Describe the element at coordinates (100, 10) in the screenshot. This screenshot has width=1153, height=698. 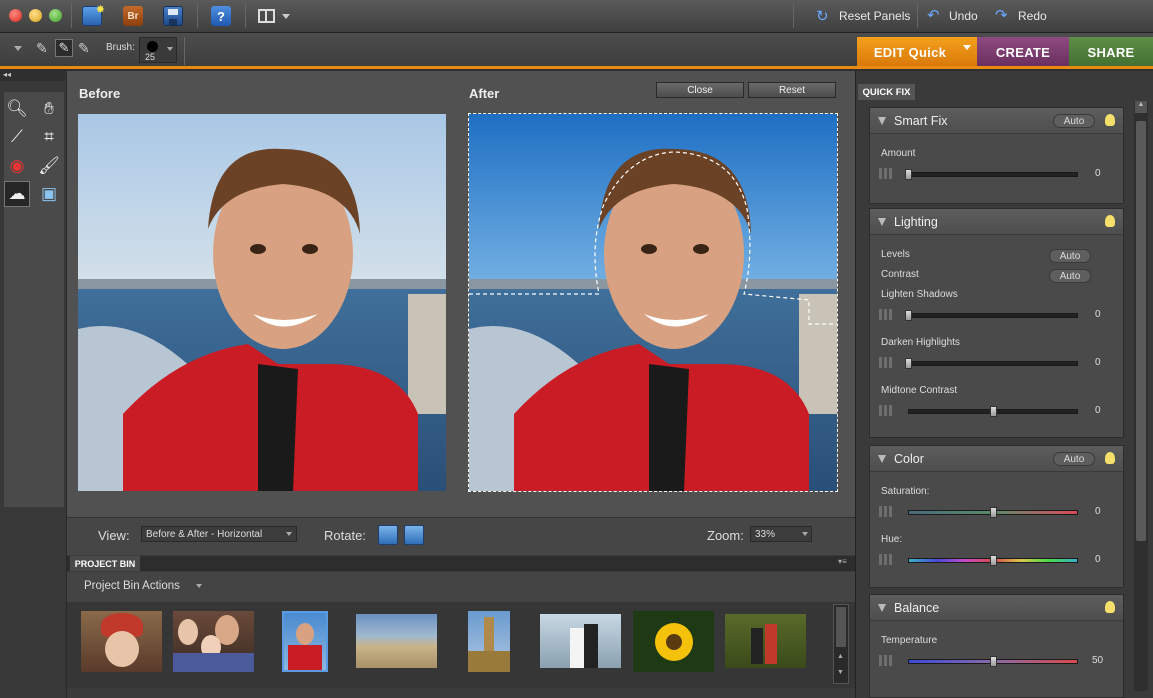
I see `sparkle-icon: ✸` at that location.